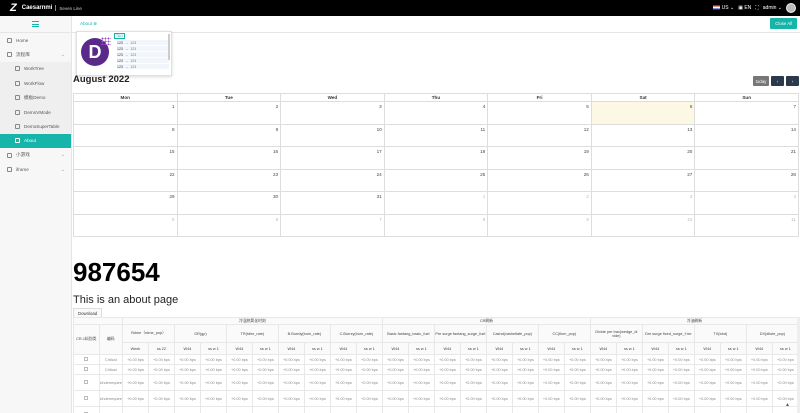  I want to click on lang-label: EN, so click(748, 8).